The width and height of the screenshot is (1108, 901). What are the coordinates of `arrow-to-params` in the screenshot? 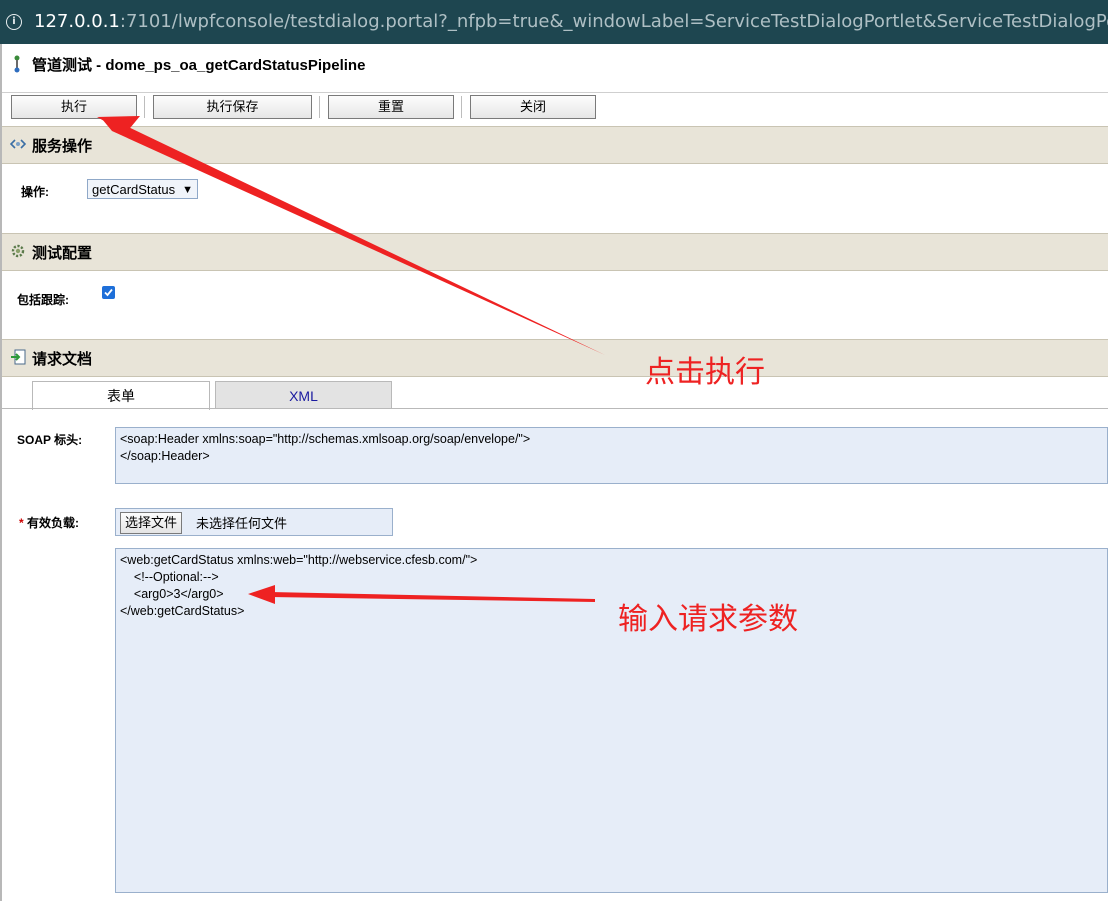 It's located at (432, 597).